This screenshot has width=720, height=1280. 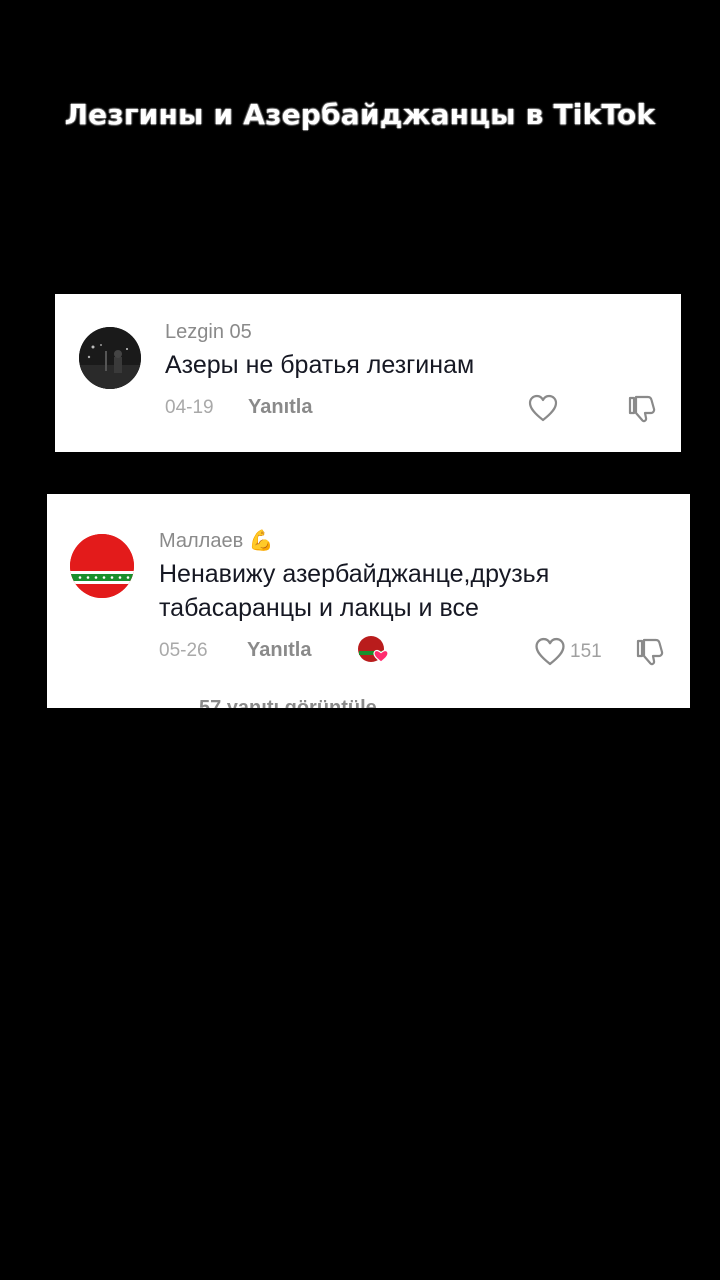 What do you see at coordinates (189, 407) in the screenshot?
I see `comment-date: 04-19` at bounding box center [189, 407].